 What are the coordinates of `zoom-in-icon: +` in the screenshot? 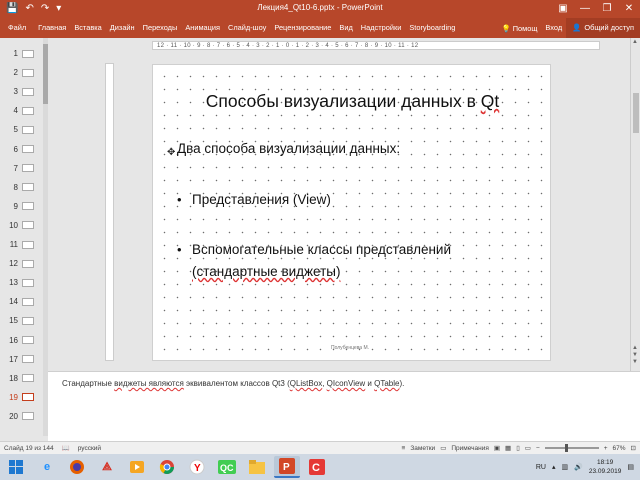 It's located at (606, 448).